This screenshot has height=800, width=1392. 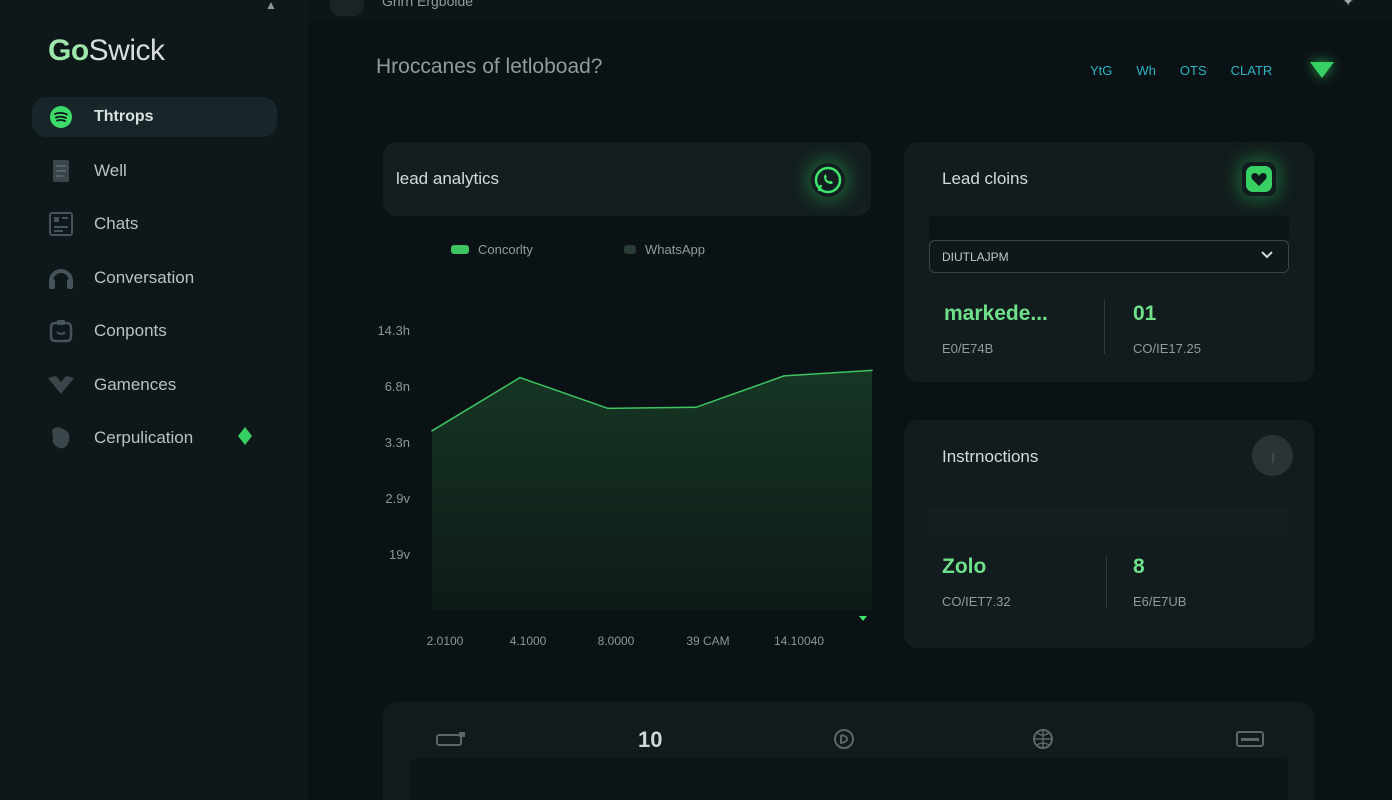 I want to click on sidebar-item-label: Cerpulication, so click(x=144, y=437).